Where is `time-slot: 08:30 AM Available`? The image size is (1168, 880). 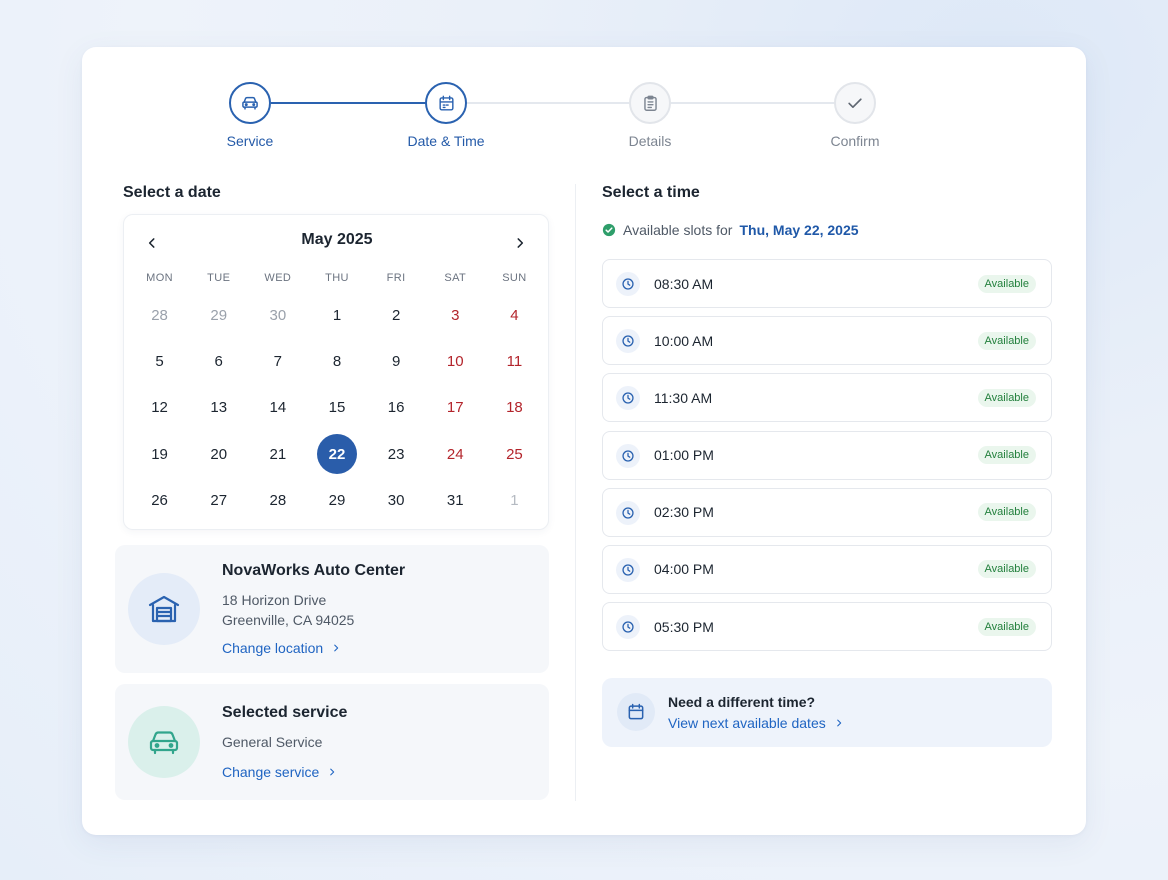
time-slot: 08:30 AM Available is located at coordinates (827, 283).